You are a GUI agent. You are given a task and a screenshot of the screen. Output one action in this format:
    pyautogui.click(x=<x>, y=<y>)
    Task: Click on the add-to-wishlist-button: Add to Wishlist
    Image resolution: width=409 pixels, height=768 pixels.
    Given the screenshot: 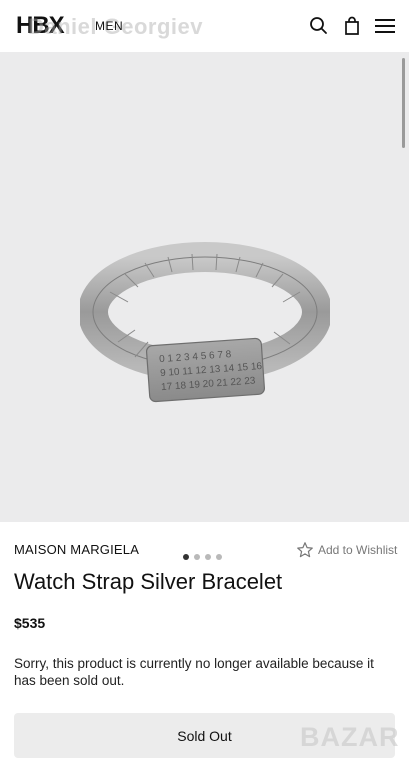 What is the action you would take?
    pyautogui.click(x=346, y=550)
    